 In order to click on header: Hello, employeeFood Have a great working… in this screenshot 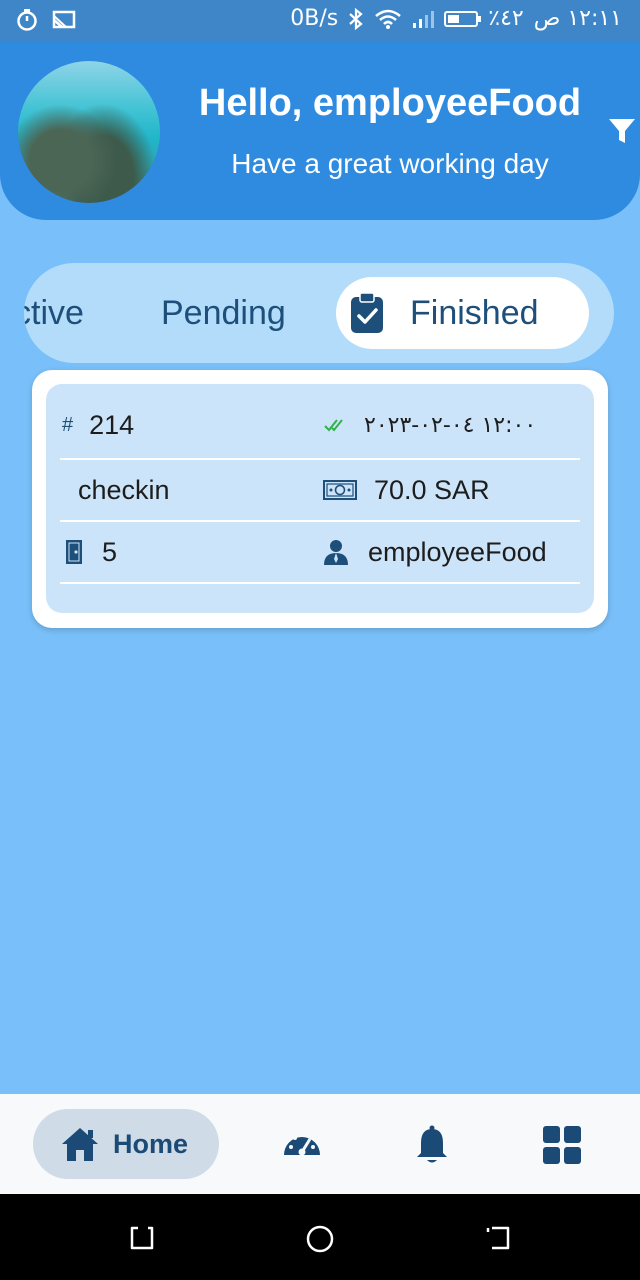, I will do `click(320, 131)`.